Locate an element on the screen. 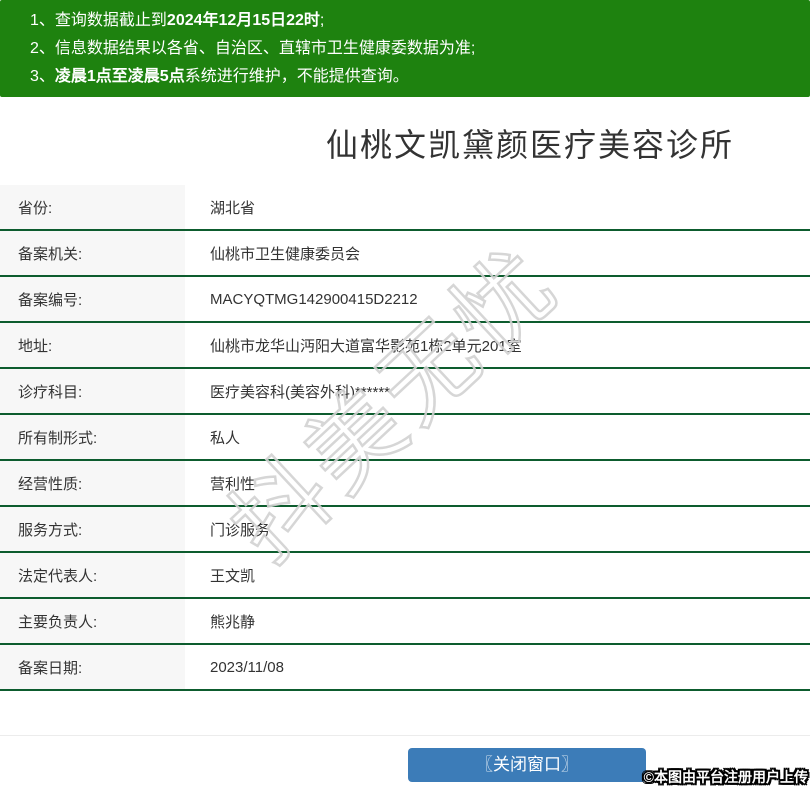  row-value: 2023/11/08 is located at coordinates (247, 667).